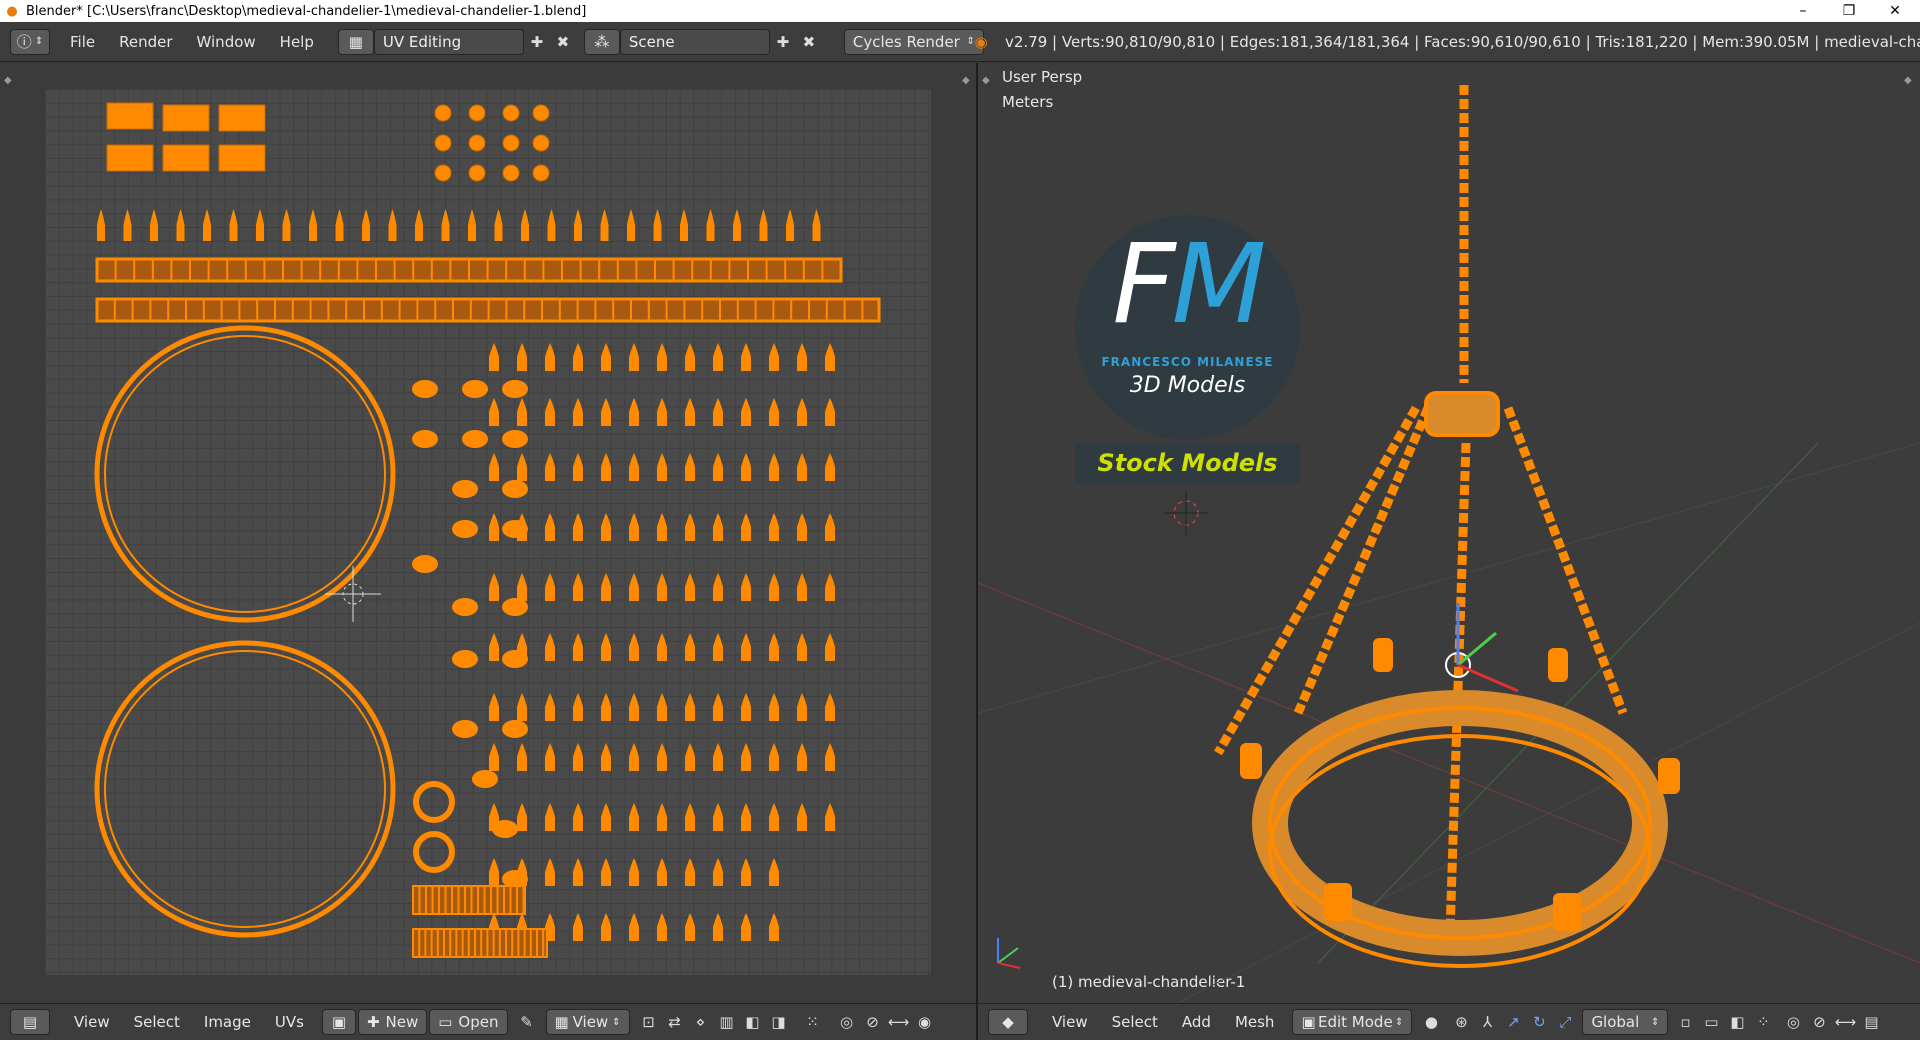  Describe the element at coordinates (1431, 1022) in the screenshot. I see `viewport-shading-icon: ●` at that location.